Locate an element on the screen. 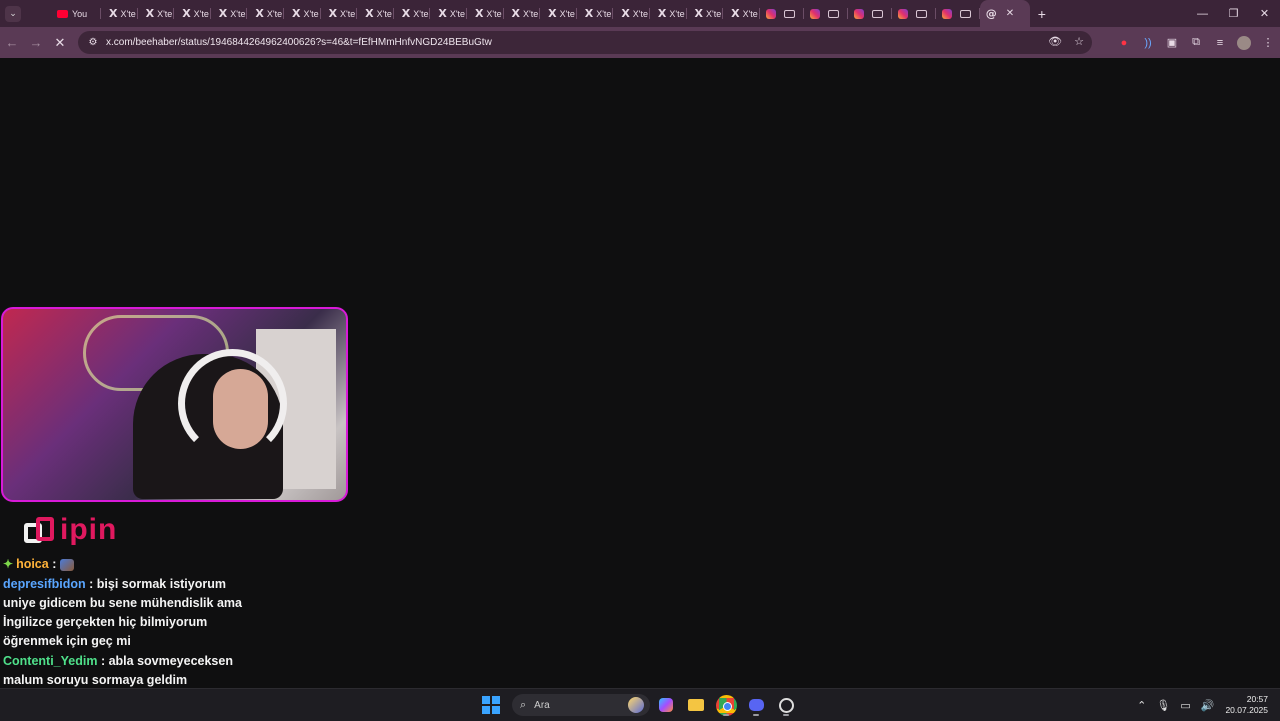 The image size is (1280, 721). close-window-button: ✕ is located at coordinates (1264, 13).